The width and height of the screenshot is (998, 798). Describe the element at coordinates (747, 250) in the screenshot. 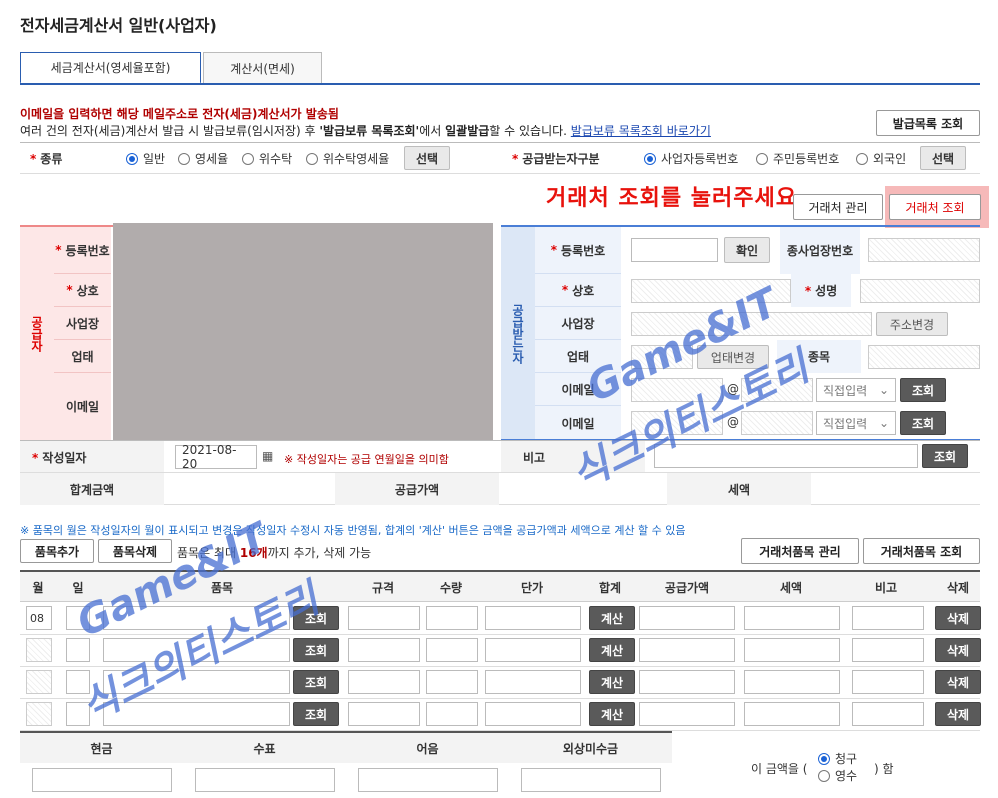

I see `buyer-reg-confirm-button: 확인` at that location.